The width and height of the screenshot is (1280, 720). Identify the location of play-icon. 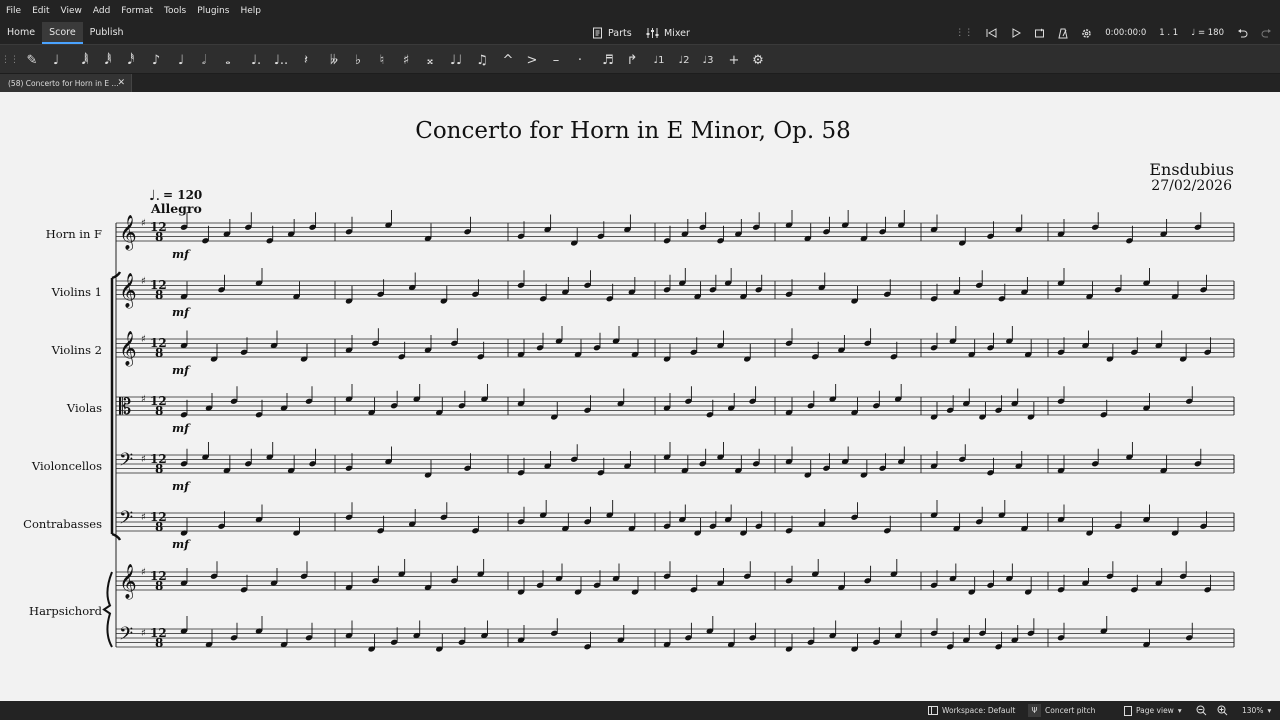
(1016, 33).